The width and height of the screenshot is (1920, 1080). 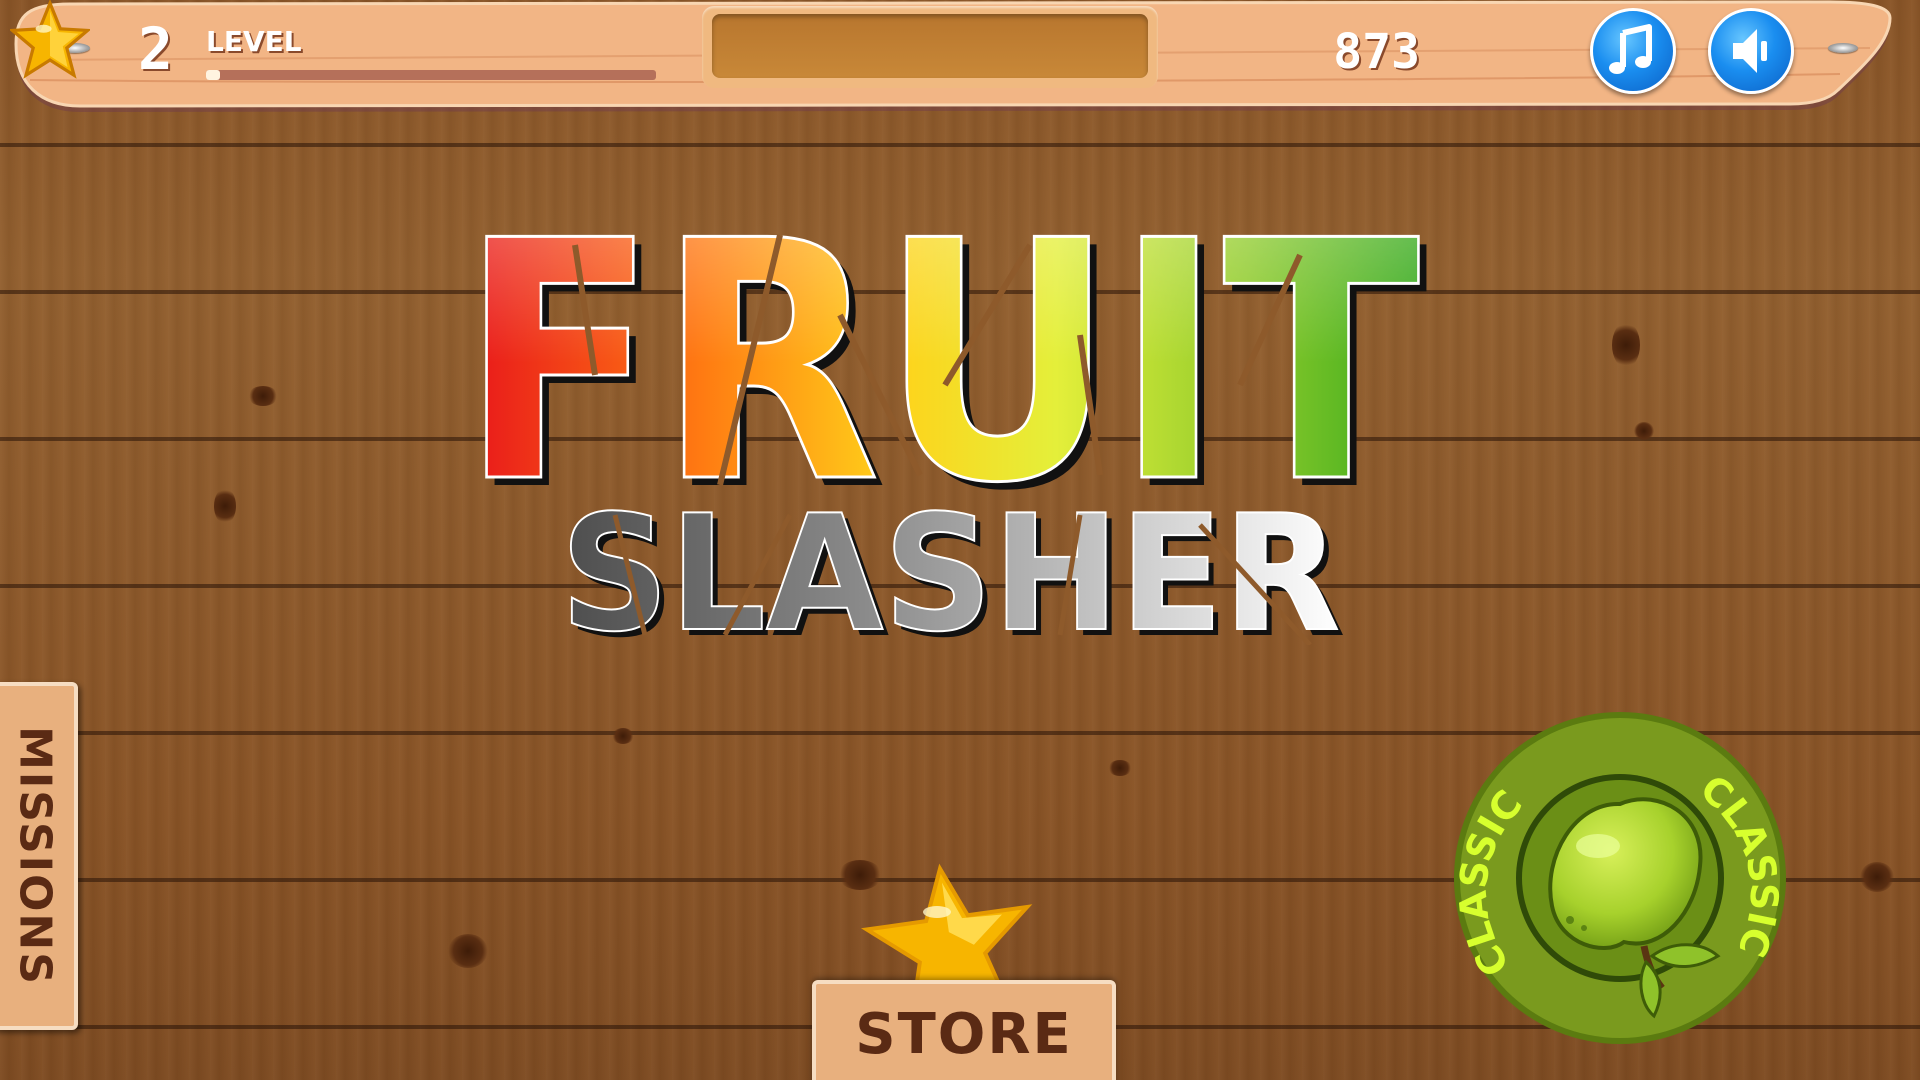 I want to click on speaker-icon, so click(x=1750, y=51).